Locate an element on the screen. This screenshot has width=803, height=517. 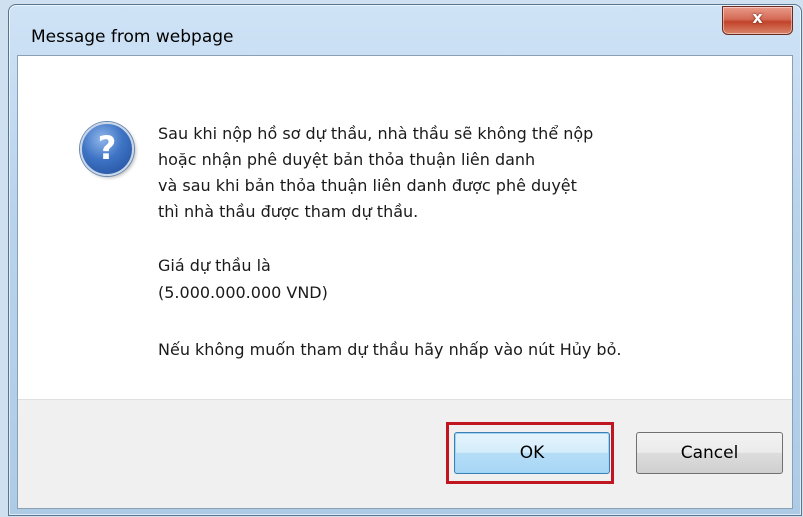
message-line: thì nhà thầu được tham dự thầu. is located at coordinates (288, 211).